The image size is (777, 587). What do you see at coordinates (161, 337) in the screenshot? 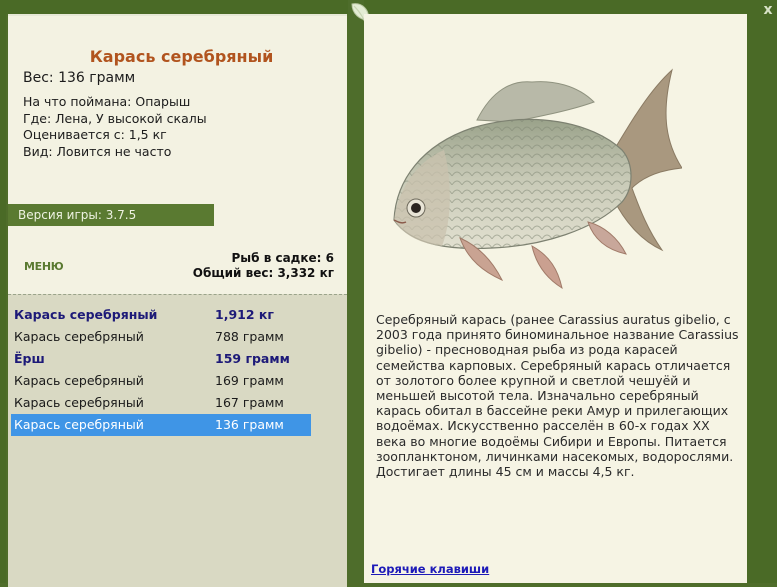
I see `keepnet-row: Карась серебряный 788 грамм` at bounding box center [161, 337].